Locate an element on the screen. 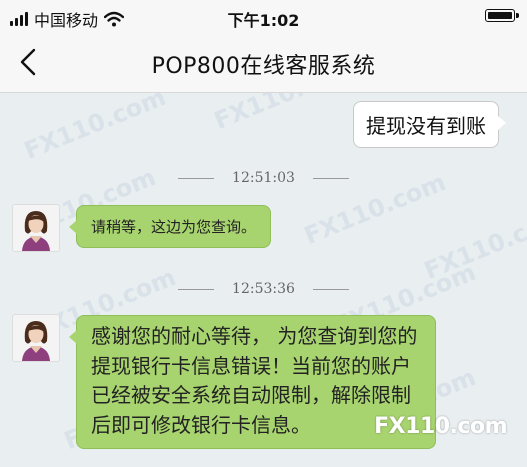 Image resolution: width=527 pixels, height=467 pixels. timestamp-text: 12:53:36 is located at coordinates (263, 289).